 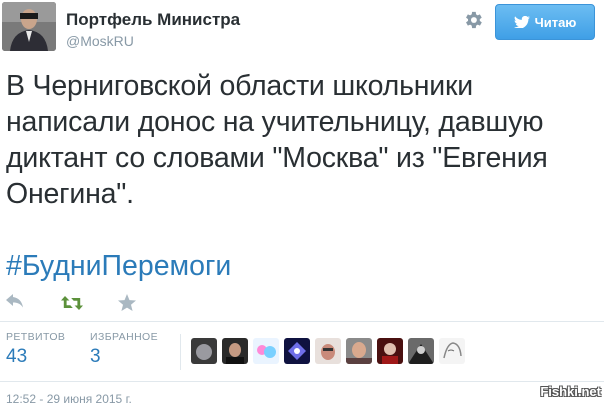 I want to click on stats-divider, so click(x=180, y=352).